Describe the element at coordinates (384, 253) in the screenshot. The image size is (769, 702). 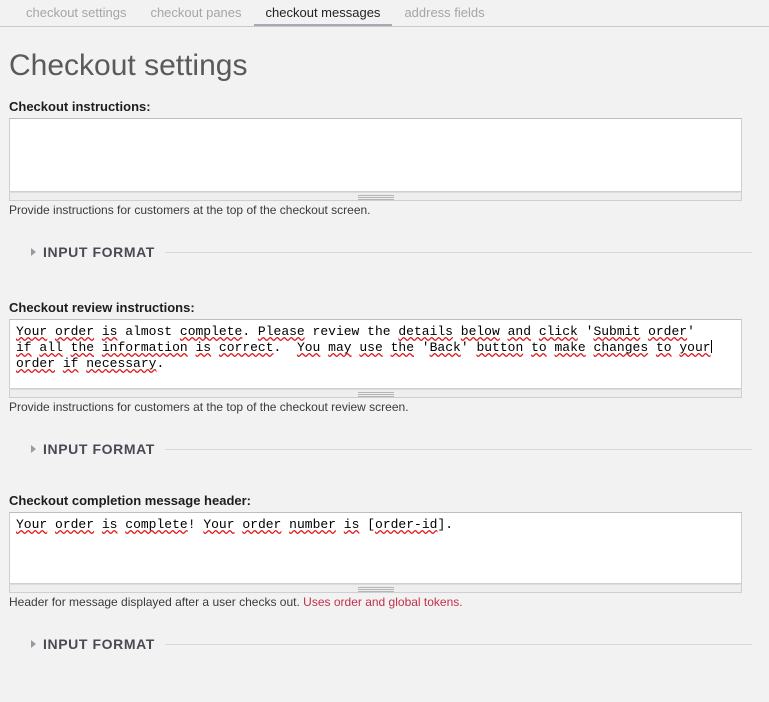
I see `input-format-fieldset-1: INPUT FORMAT` at that location.